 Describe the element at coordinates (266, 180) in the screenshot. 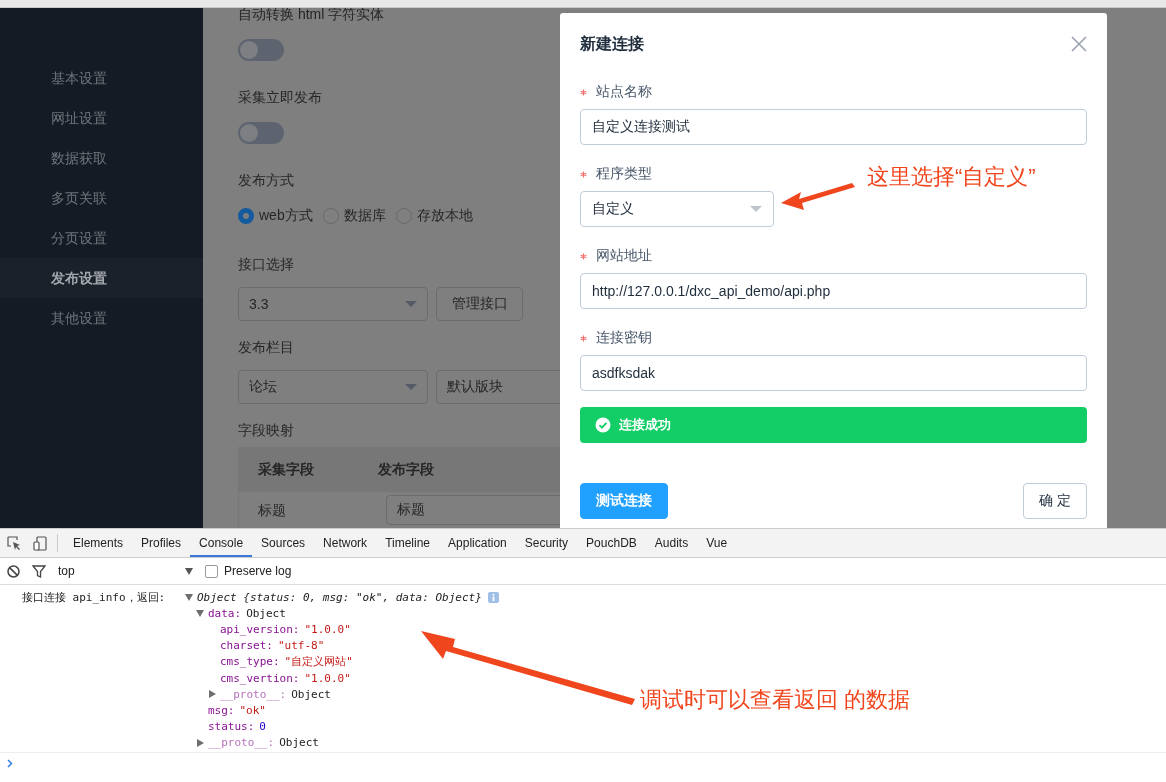

I see `field-label: 发布方式` at that location.